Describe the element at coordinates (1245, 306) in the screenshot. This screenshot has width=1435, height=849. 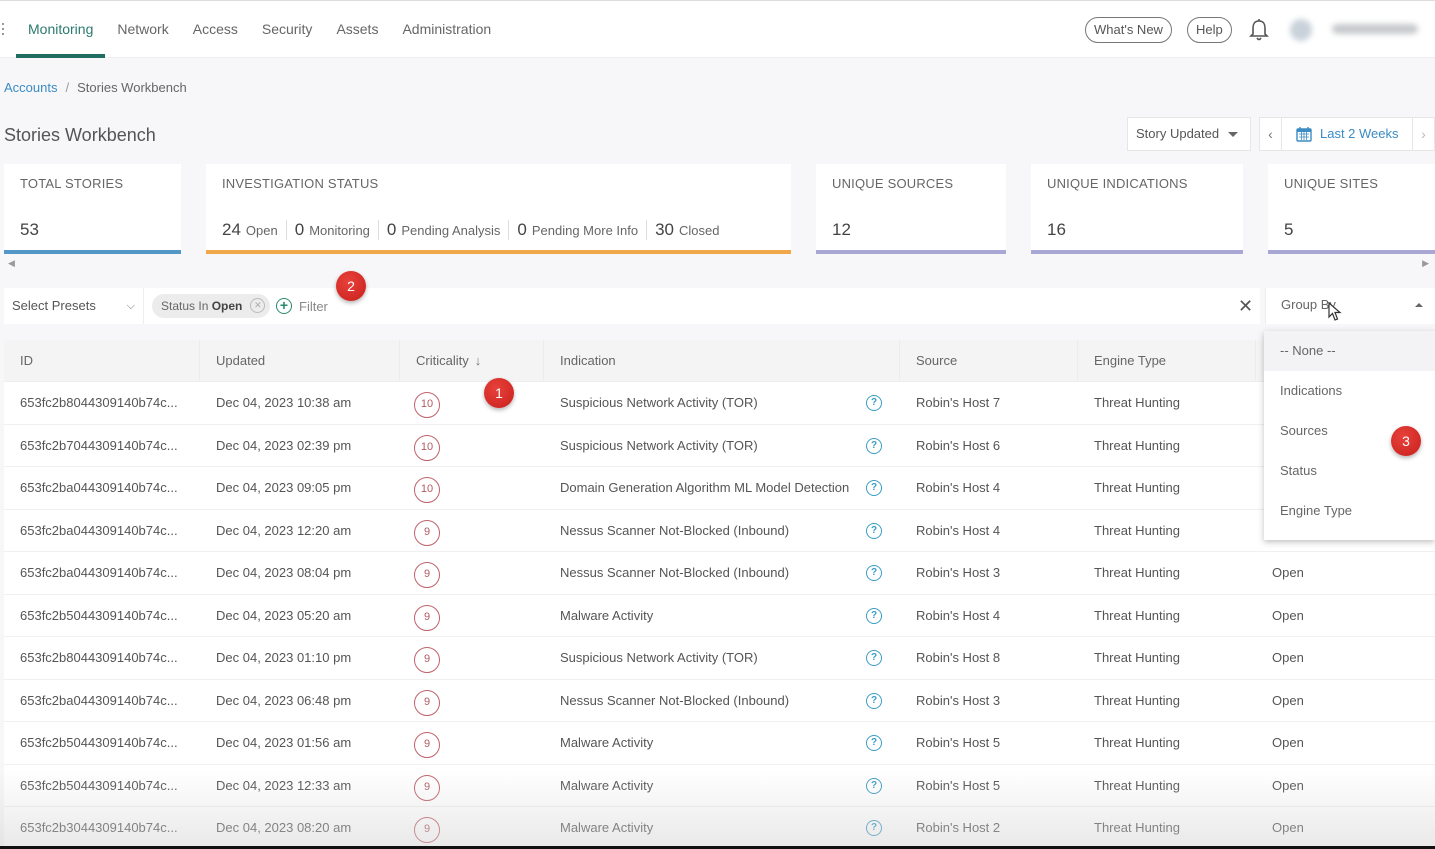
I see `clear-filters-icon: ✕` at that location.